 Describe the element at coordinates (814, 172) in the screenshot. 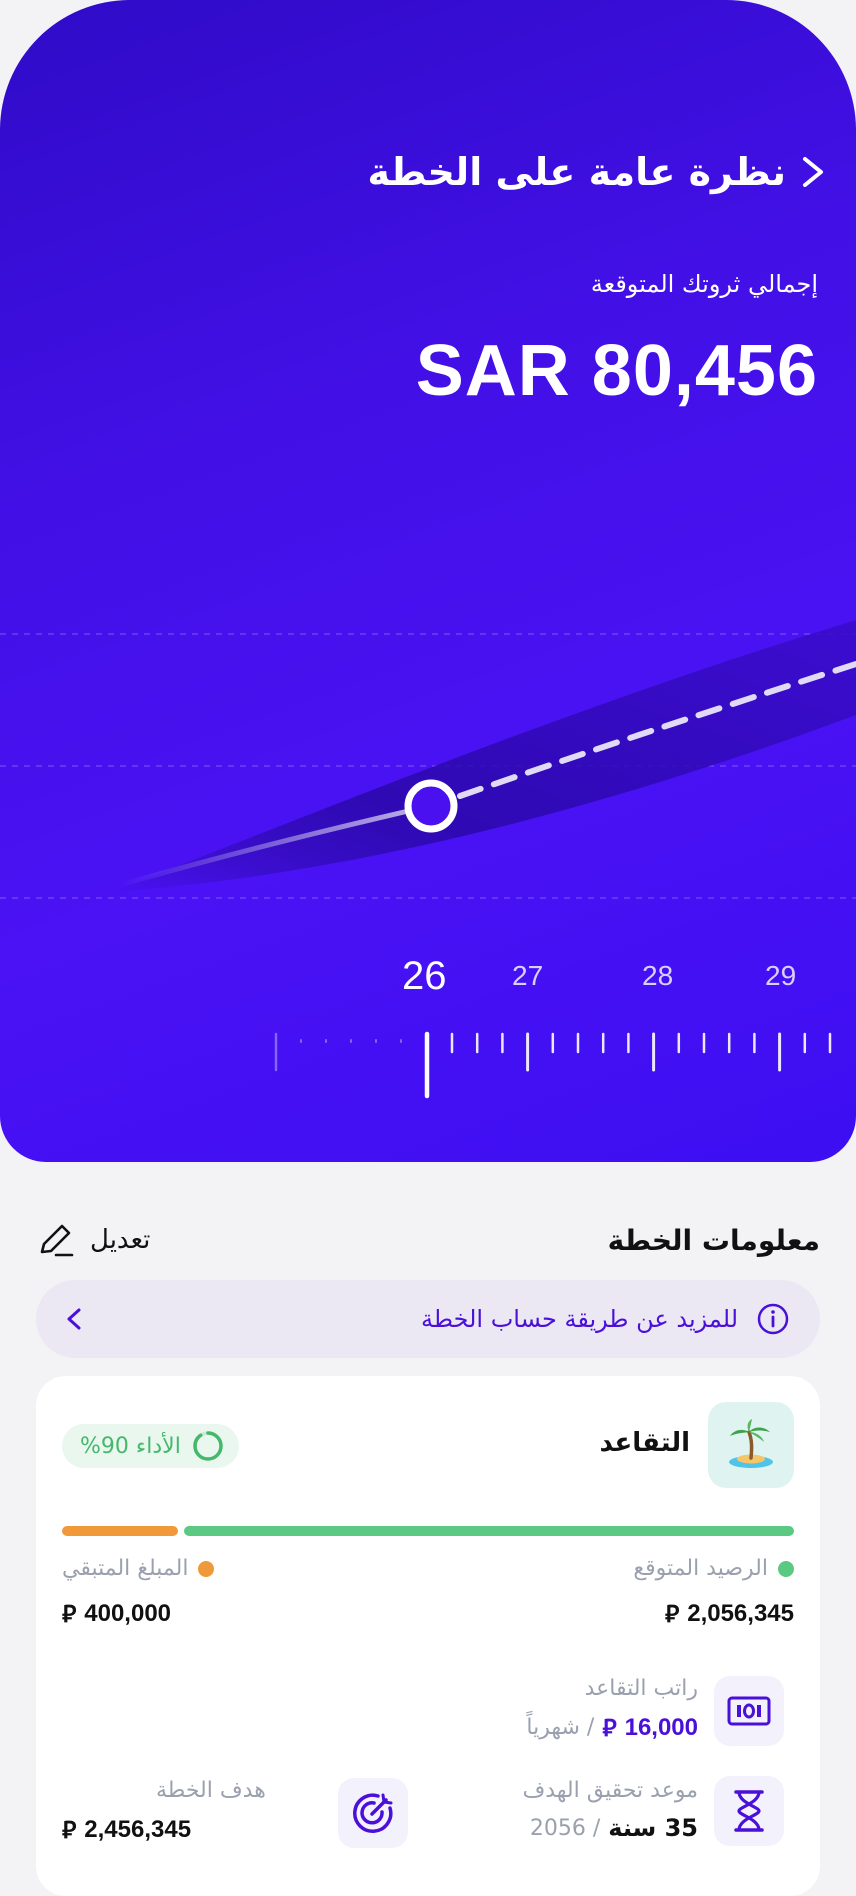

I see `back-chevron-icon` at that location.